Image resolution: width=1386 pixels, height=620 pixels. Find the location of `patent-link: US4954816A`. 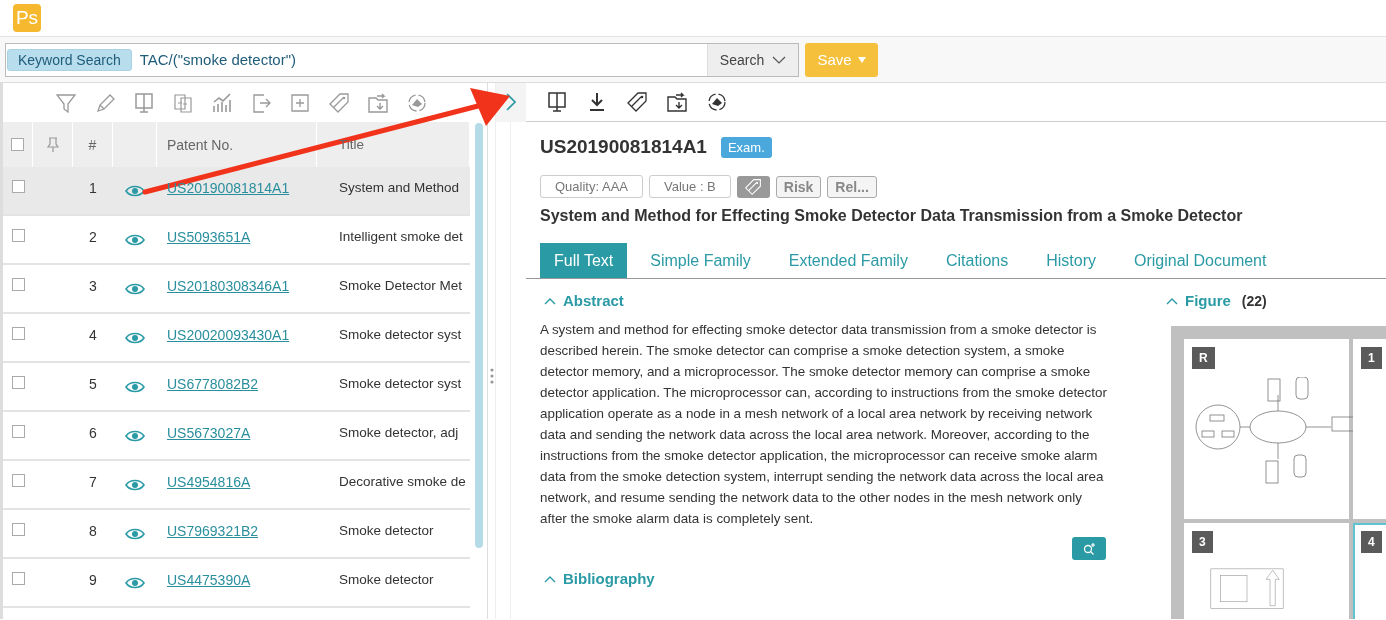

patent-link: US4954816A is located at coordinates (209, 482).